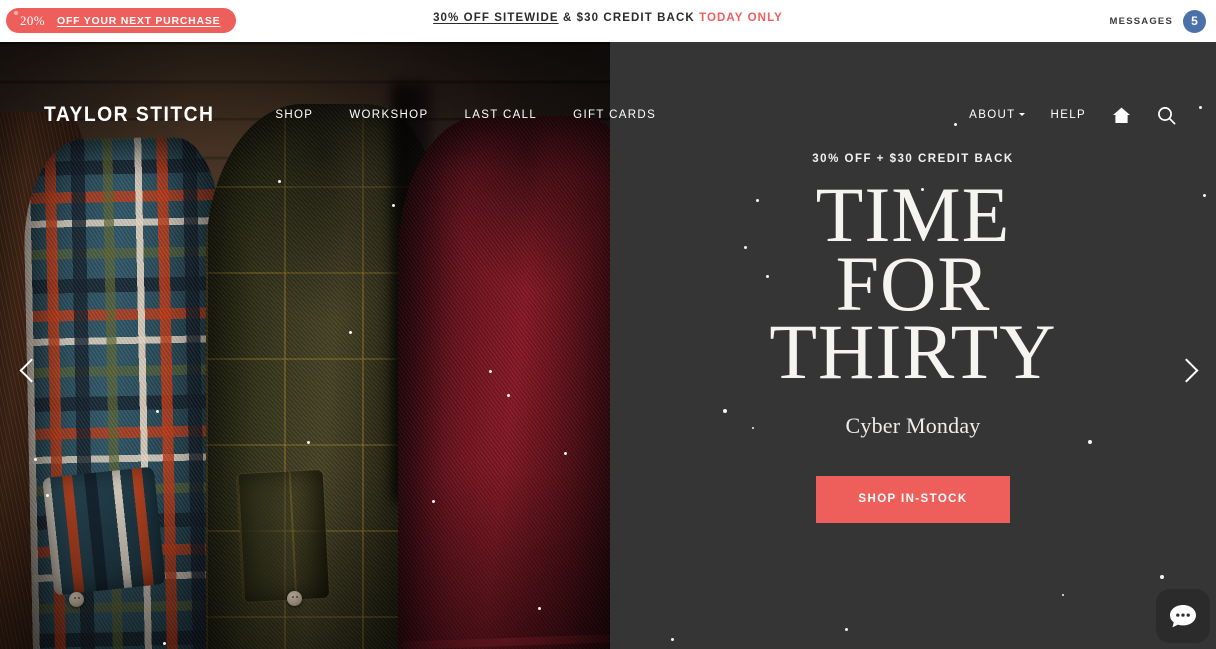 This screenshot has width=1216, height=649. I want to click on carousel-next-button, so click(1189, 370).